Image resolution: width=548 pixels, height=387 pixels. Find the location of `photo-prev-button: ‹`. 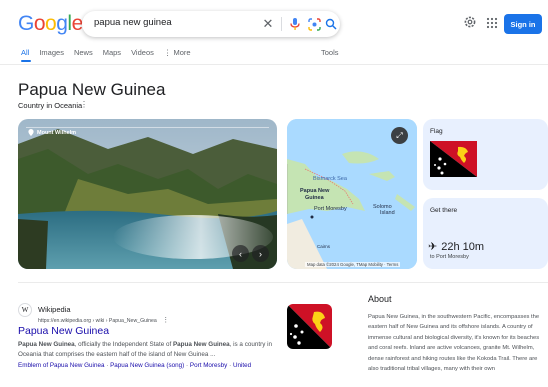

photo-prev-button: ‹ is located at coordinates (240, 253).